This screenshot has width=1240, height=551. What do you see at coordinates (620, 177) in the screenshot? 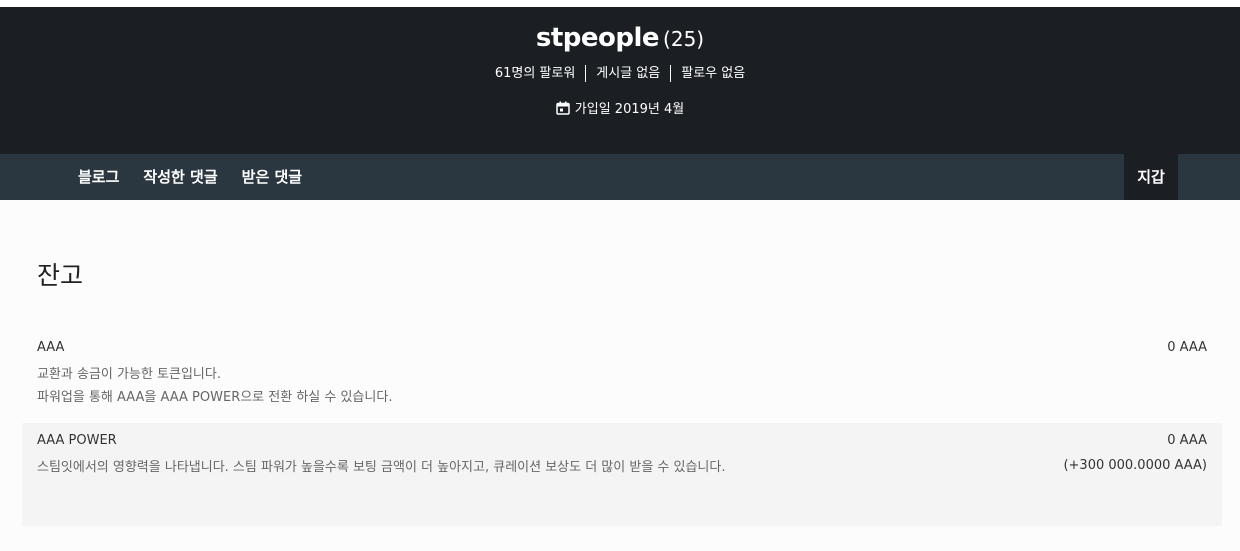
I see `profile-tab-bar: 블로그 작성한 댓글 받은 댓글 지갑` at bounding box center [620, 177].